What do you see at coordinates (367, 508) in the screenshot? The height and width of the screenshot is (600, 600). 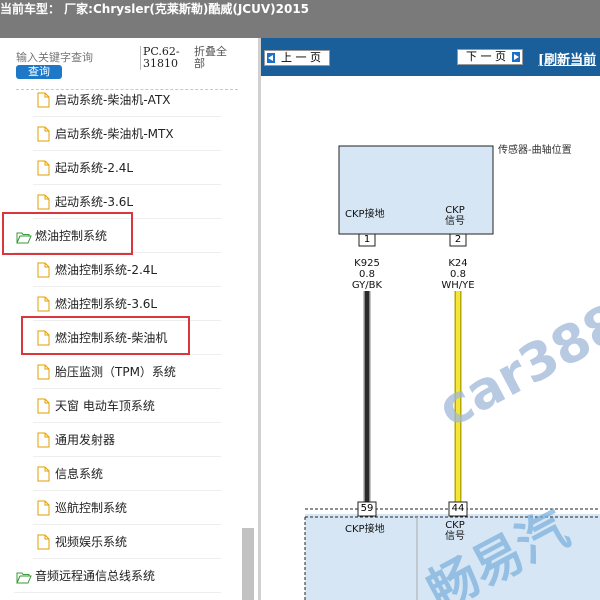 I see `ecm-pin-left-number: 59` at bounding box center [367, 508].